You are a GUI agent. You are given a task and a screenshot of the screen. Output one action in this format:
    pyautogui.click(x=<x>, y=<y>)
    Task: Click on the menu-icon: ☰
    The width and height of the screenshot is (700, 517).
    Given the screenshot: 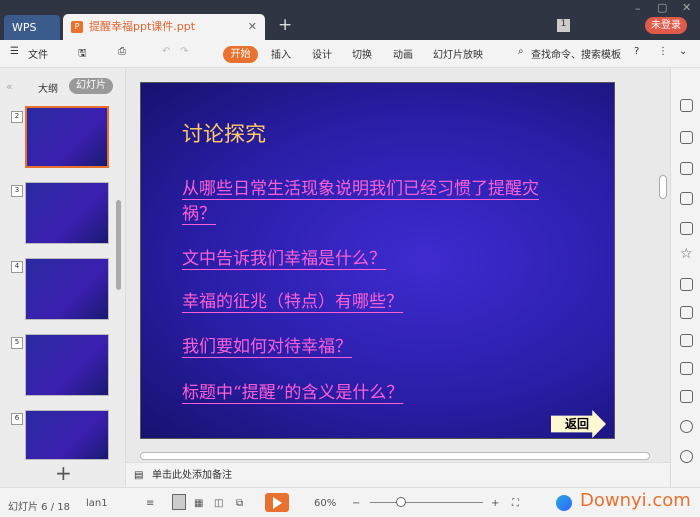 What is the action you would take?
    pyautogui.click(x=14, y=51)
    